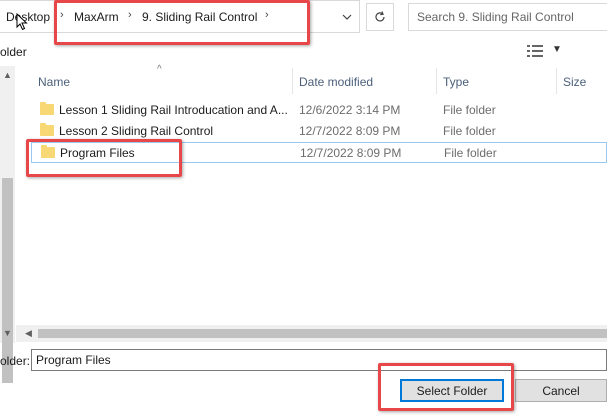 This screenshot has height=417, width=607. I want to click on file-date: 12/6/2022 3:14 PM, so click(350, 110).